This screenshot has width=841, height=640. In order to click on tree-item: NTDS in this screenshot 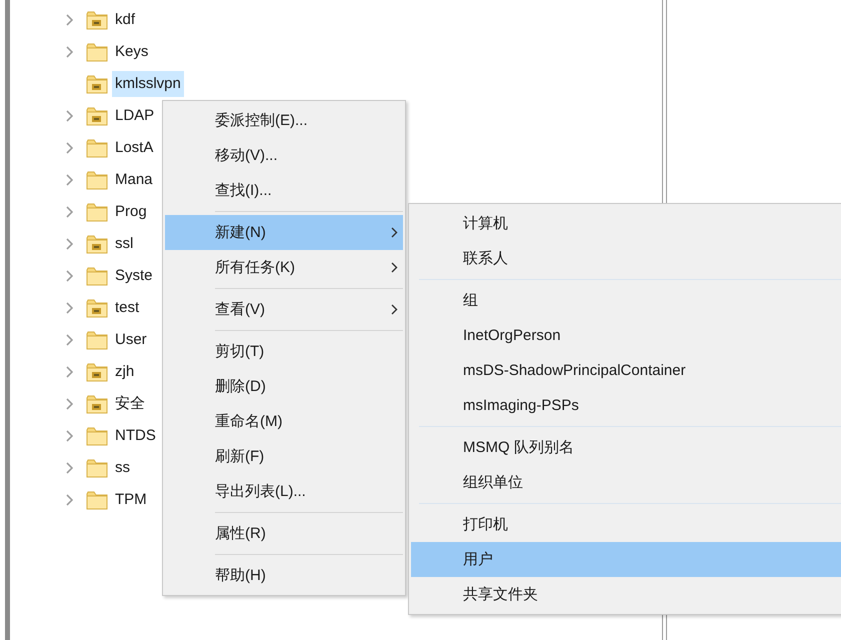, I will do `click(135, 436)`.